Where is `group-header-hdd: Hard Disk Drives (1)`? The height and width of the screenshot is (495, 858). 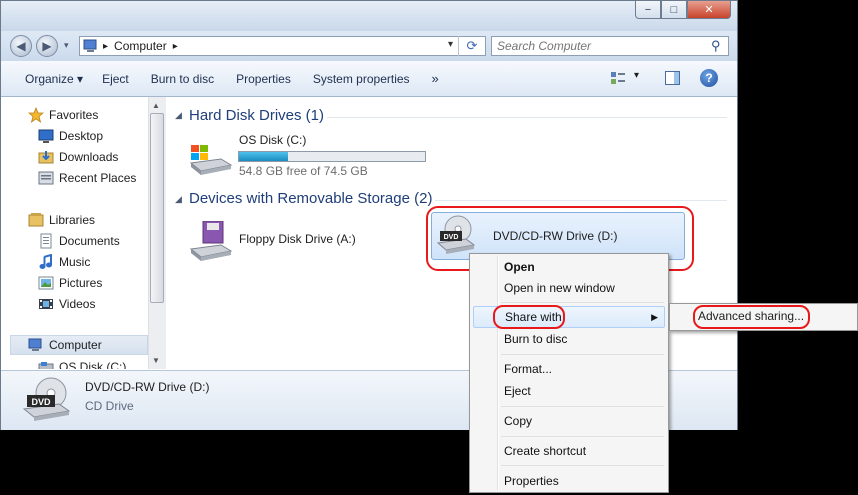
group-header-hdd: Hard Disk Drives (1) is located at coordinates (256, 115).